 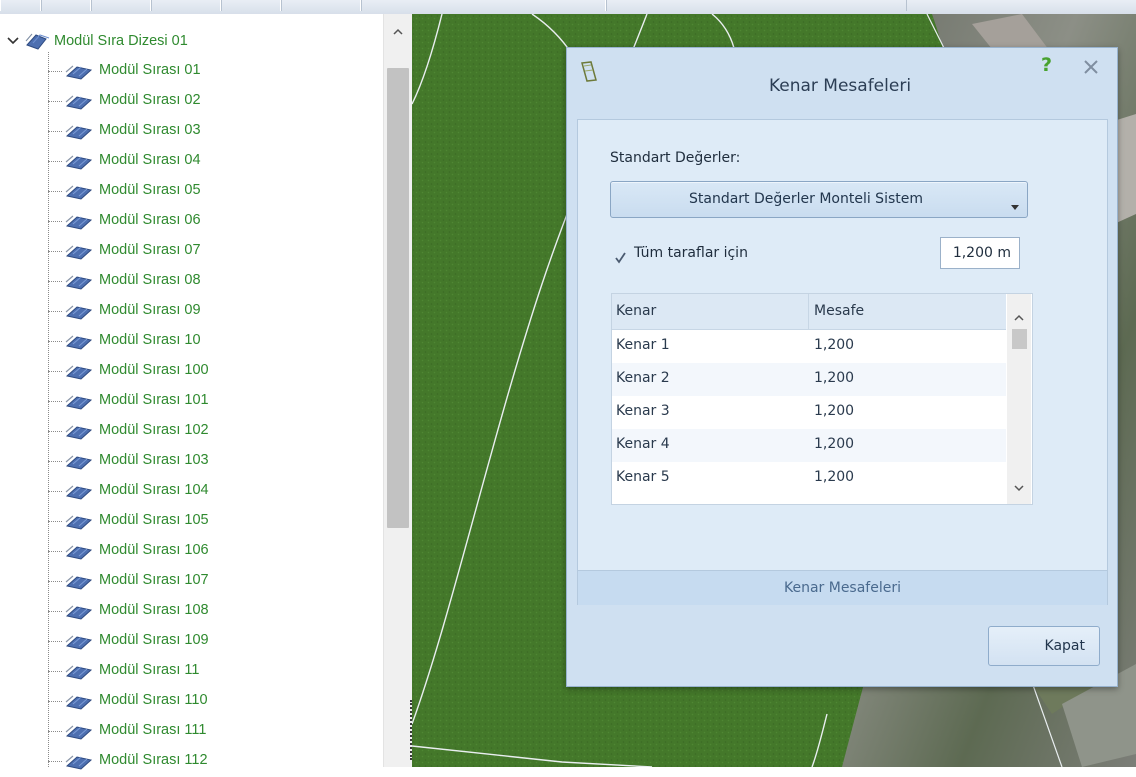 I want to click on all-sides-label: Tüm taraflar için, so click(x=691, y=253).